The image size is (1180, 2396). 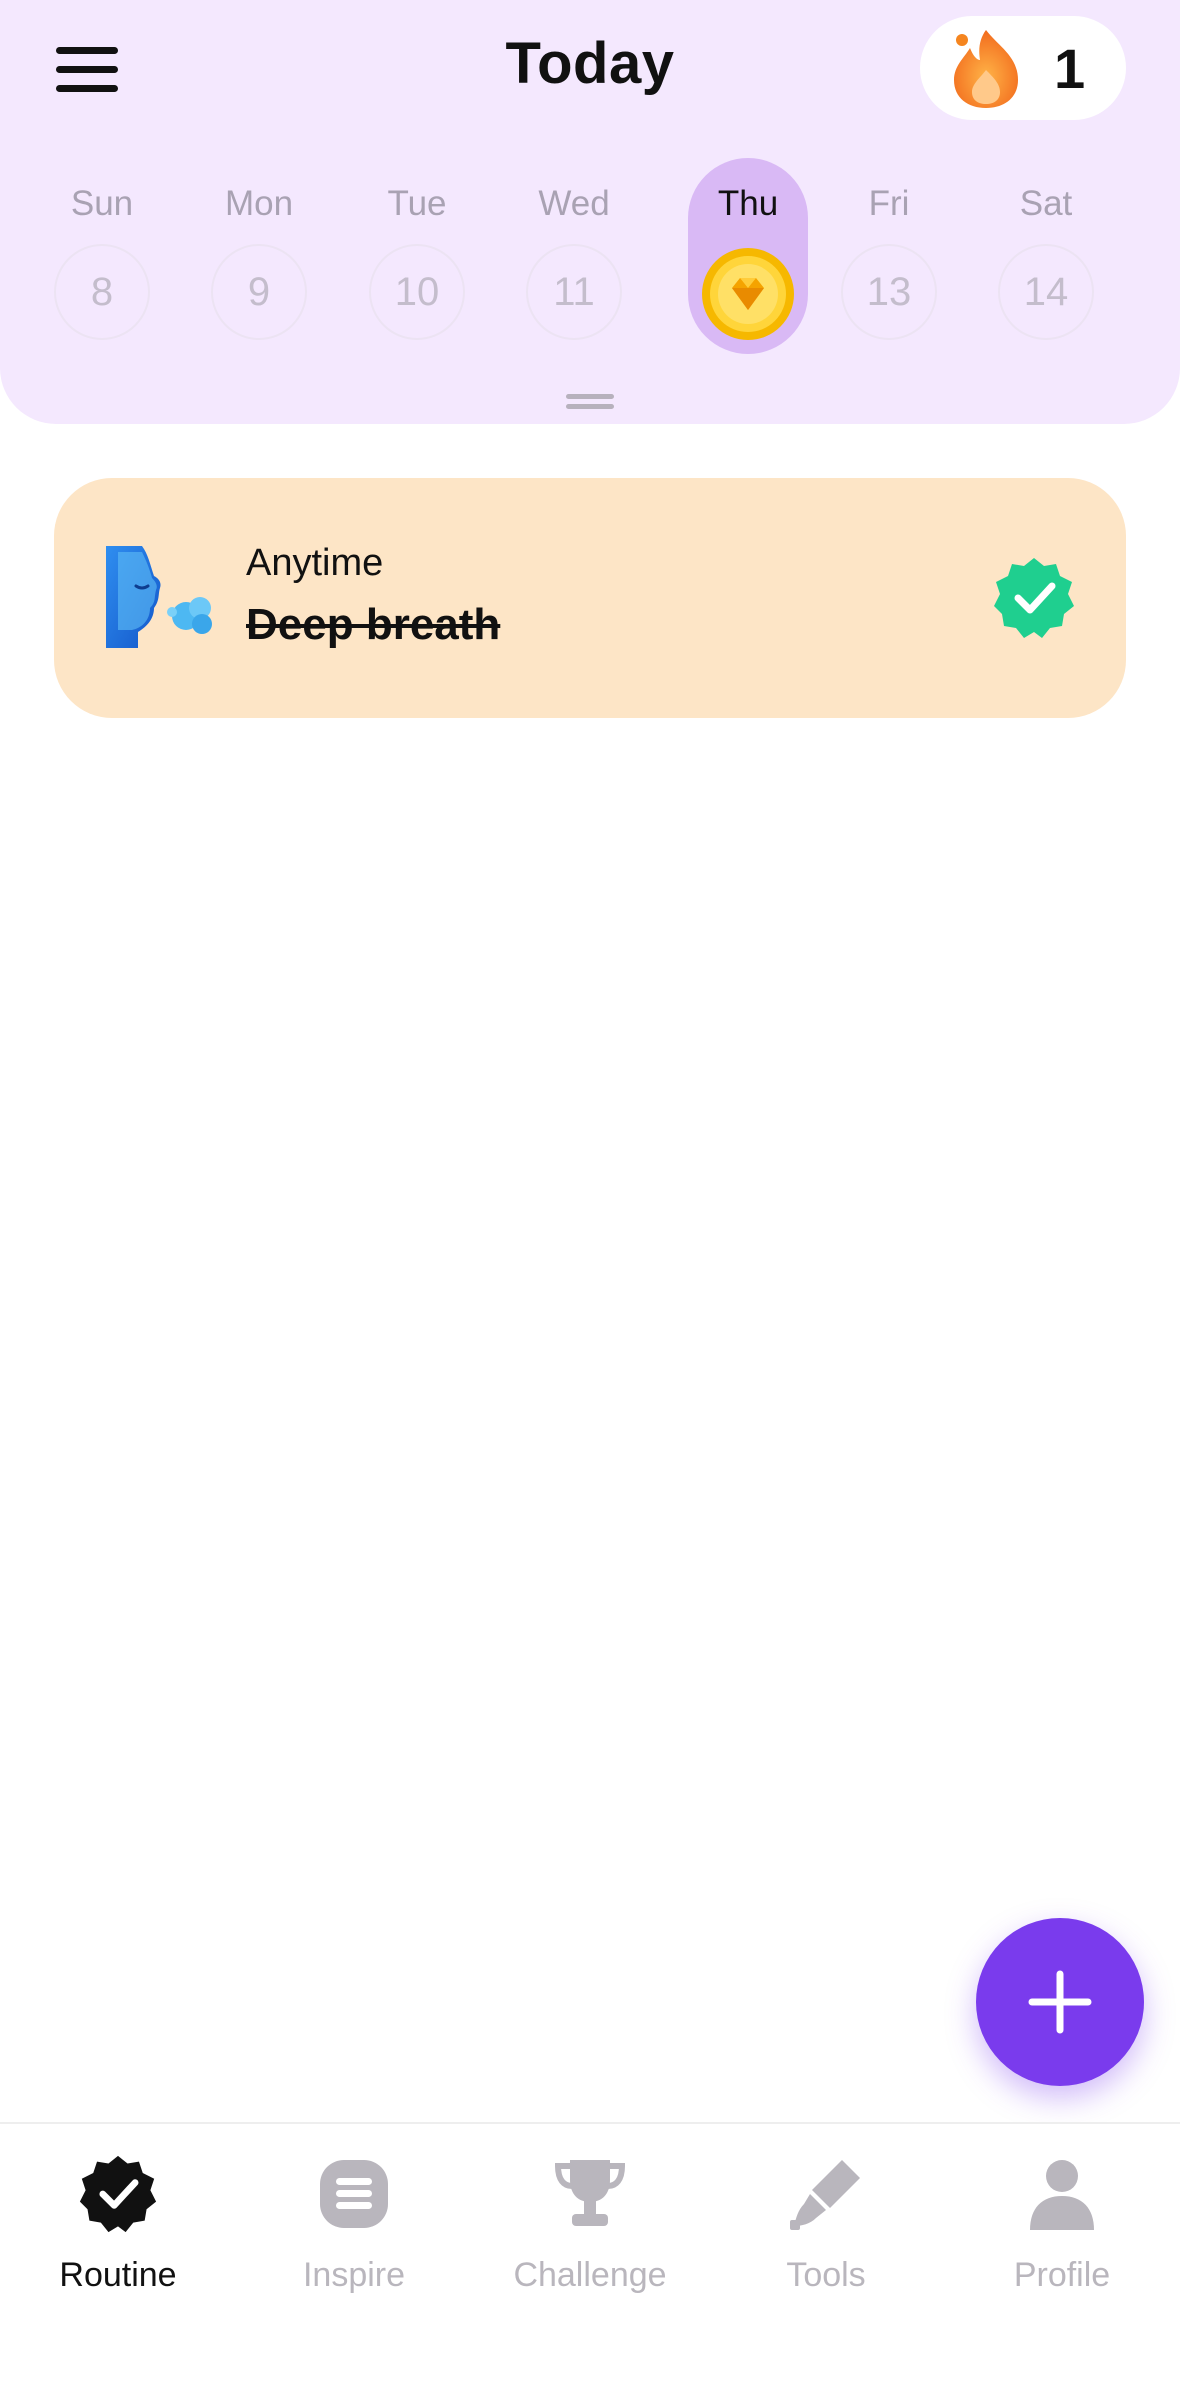 I want to click on completed-check-icon, so click(x=1034, y=598).